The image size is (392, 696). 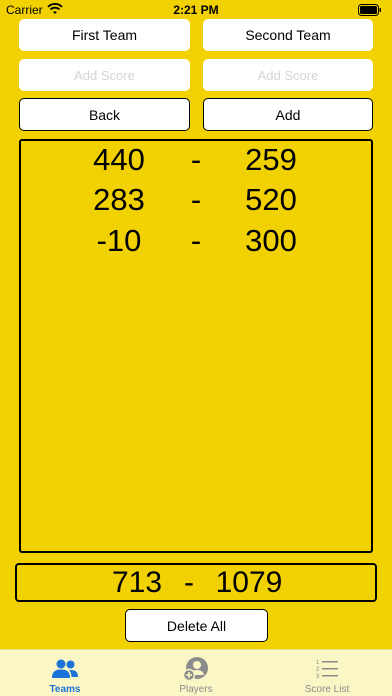 I want to click on status-bar: Carrier 2:21 PM, so click(x=196, y=10).